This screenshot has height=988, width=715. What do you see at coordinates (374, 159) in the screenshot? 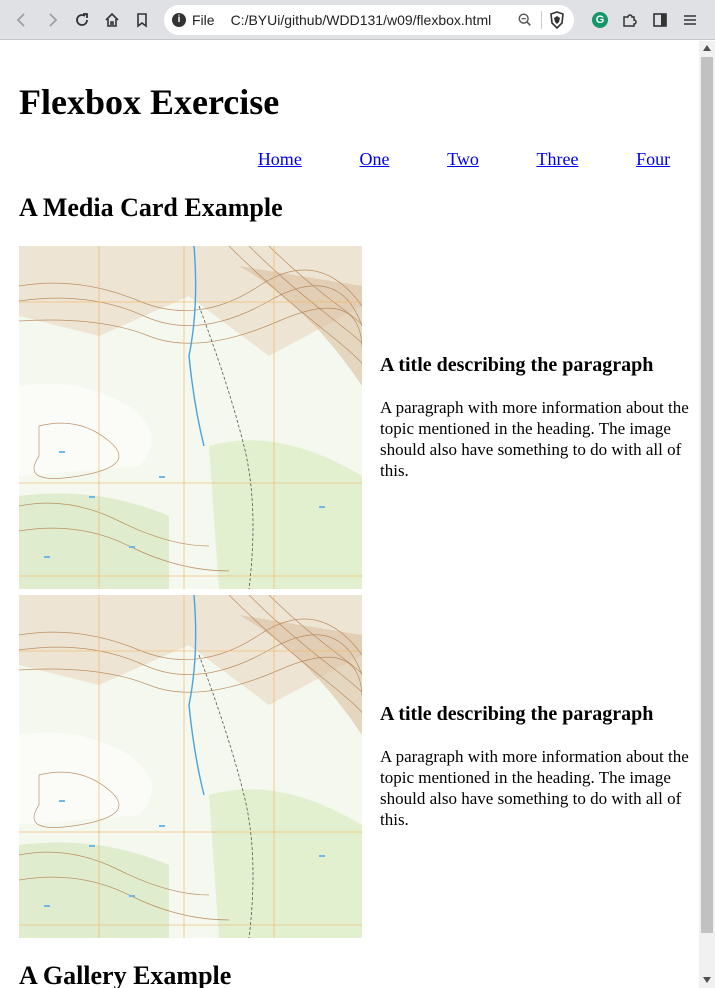
I see `nav-link-one: One` at bounding box center [374, 159].